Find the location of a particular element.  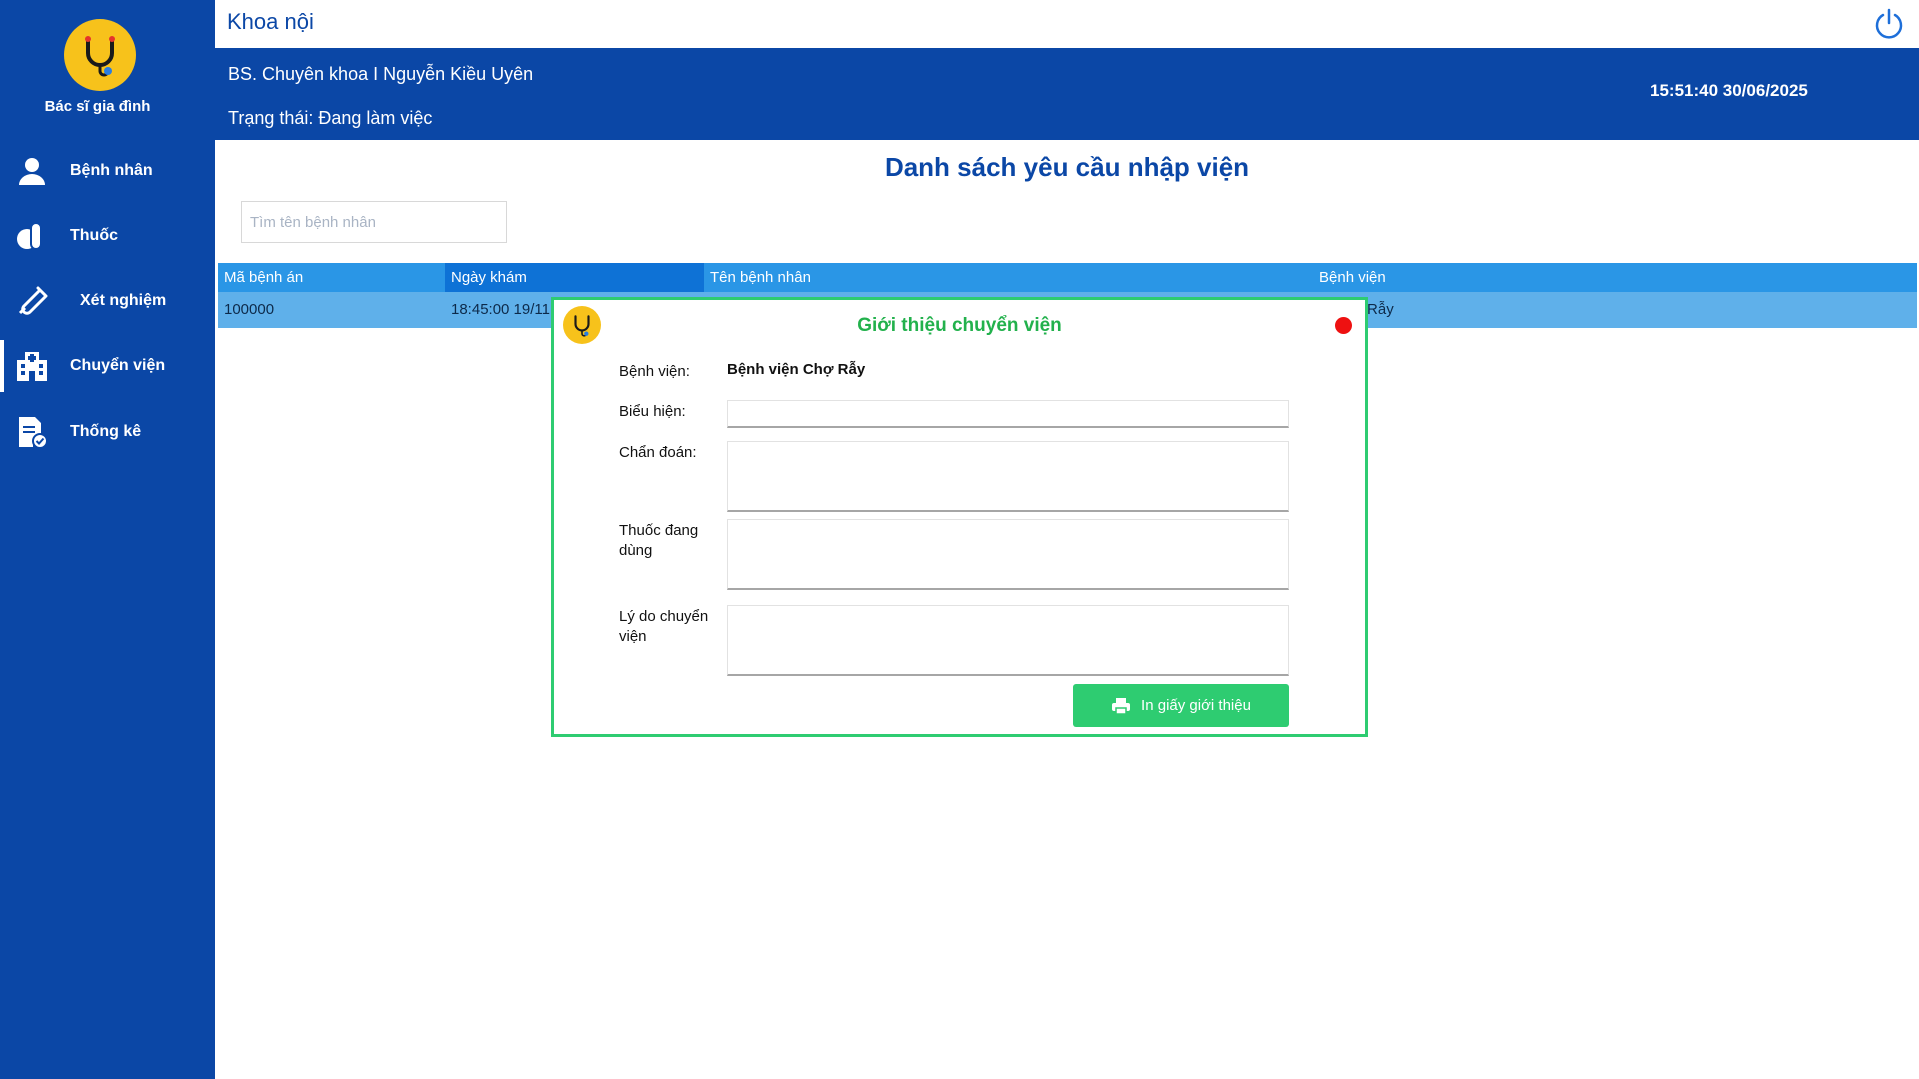

sidebar-item-medicine: Thuốc is located at coordinates (107, 236).